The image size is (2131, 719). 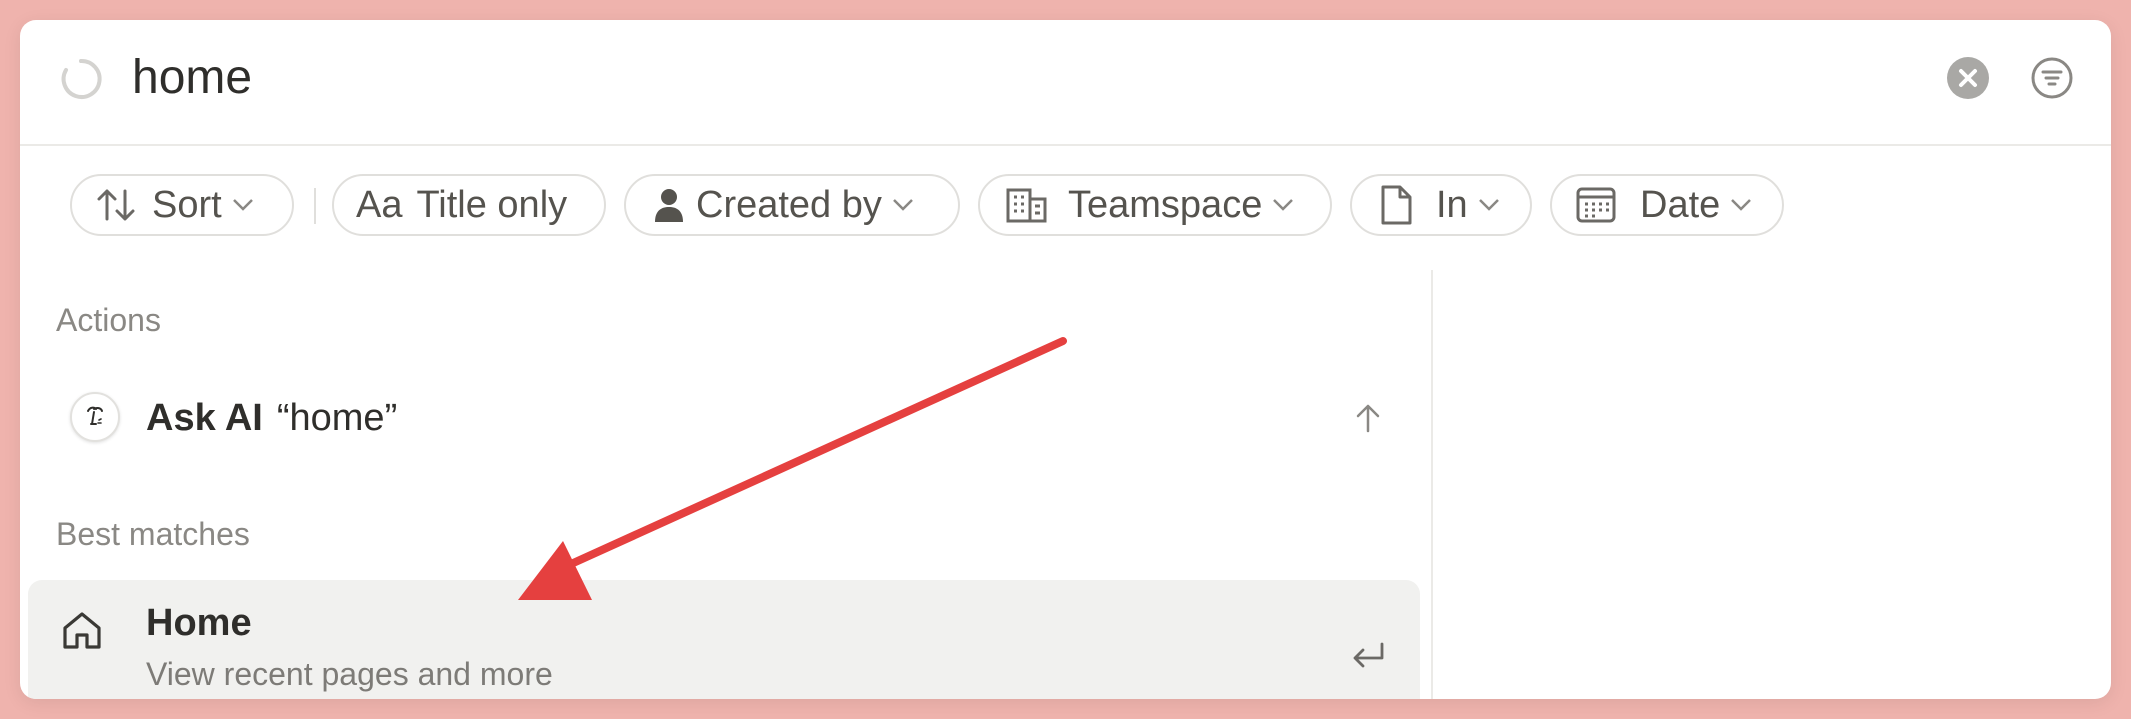 I want to click on home-icon, so click(x=82, y=630).